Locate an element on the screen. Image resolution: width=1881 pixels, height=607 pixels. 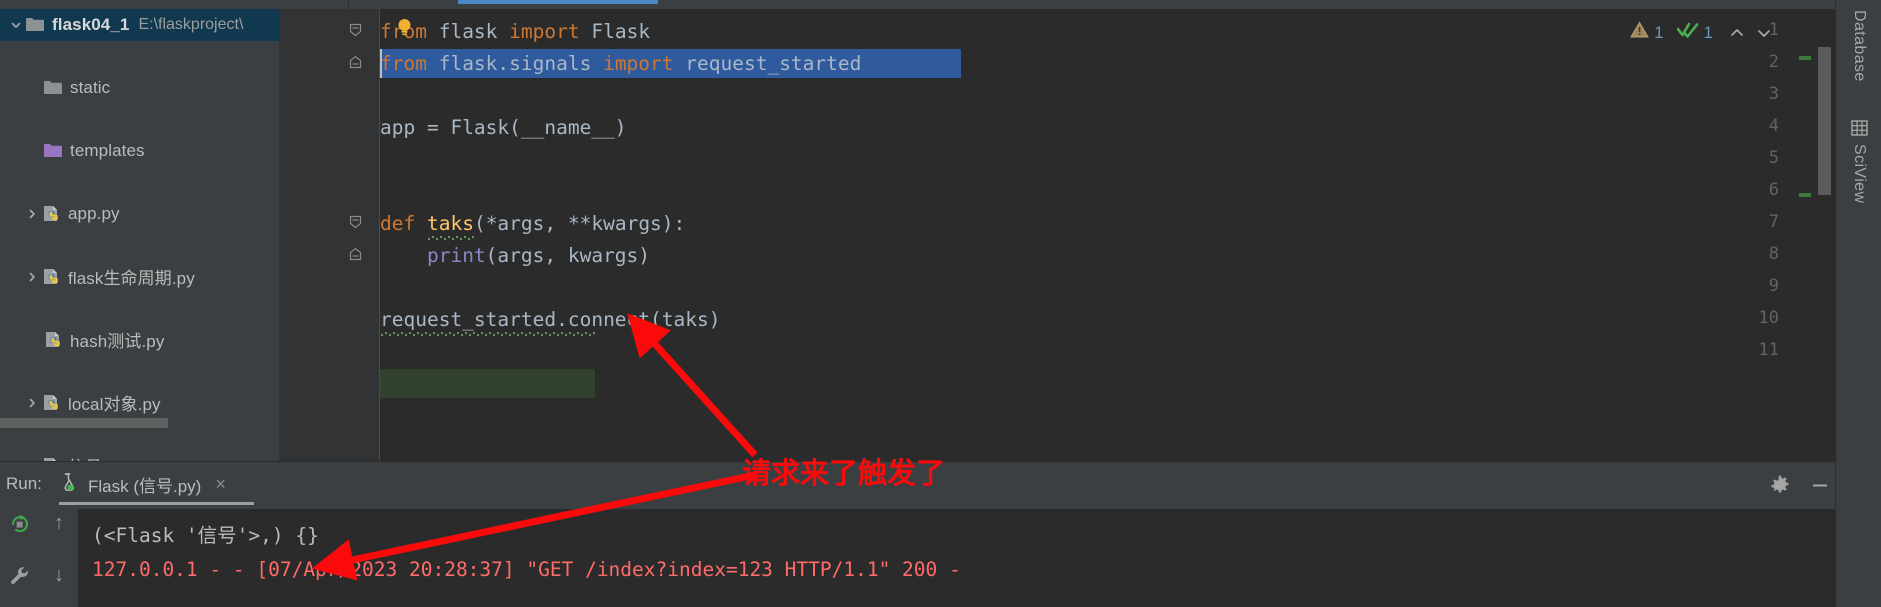
symbol-request-started: request_started is located at coordinates (767, 63).